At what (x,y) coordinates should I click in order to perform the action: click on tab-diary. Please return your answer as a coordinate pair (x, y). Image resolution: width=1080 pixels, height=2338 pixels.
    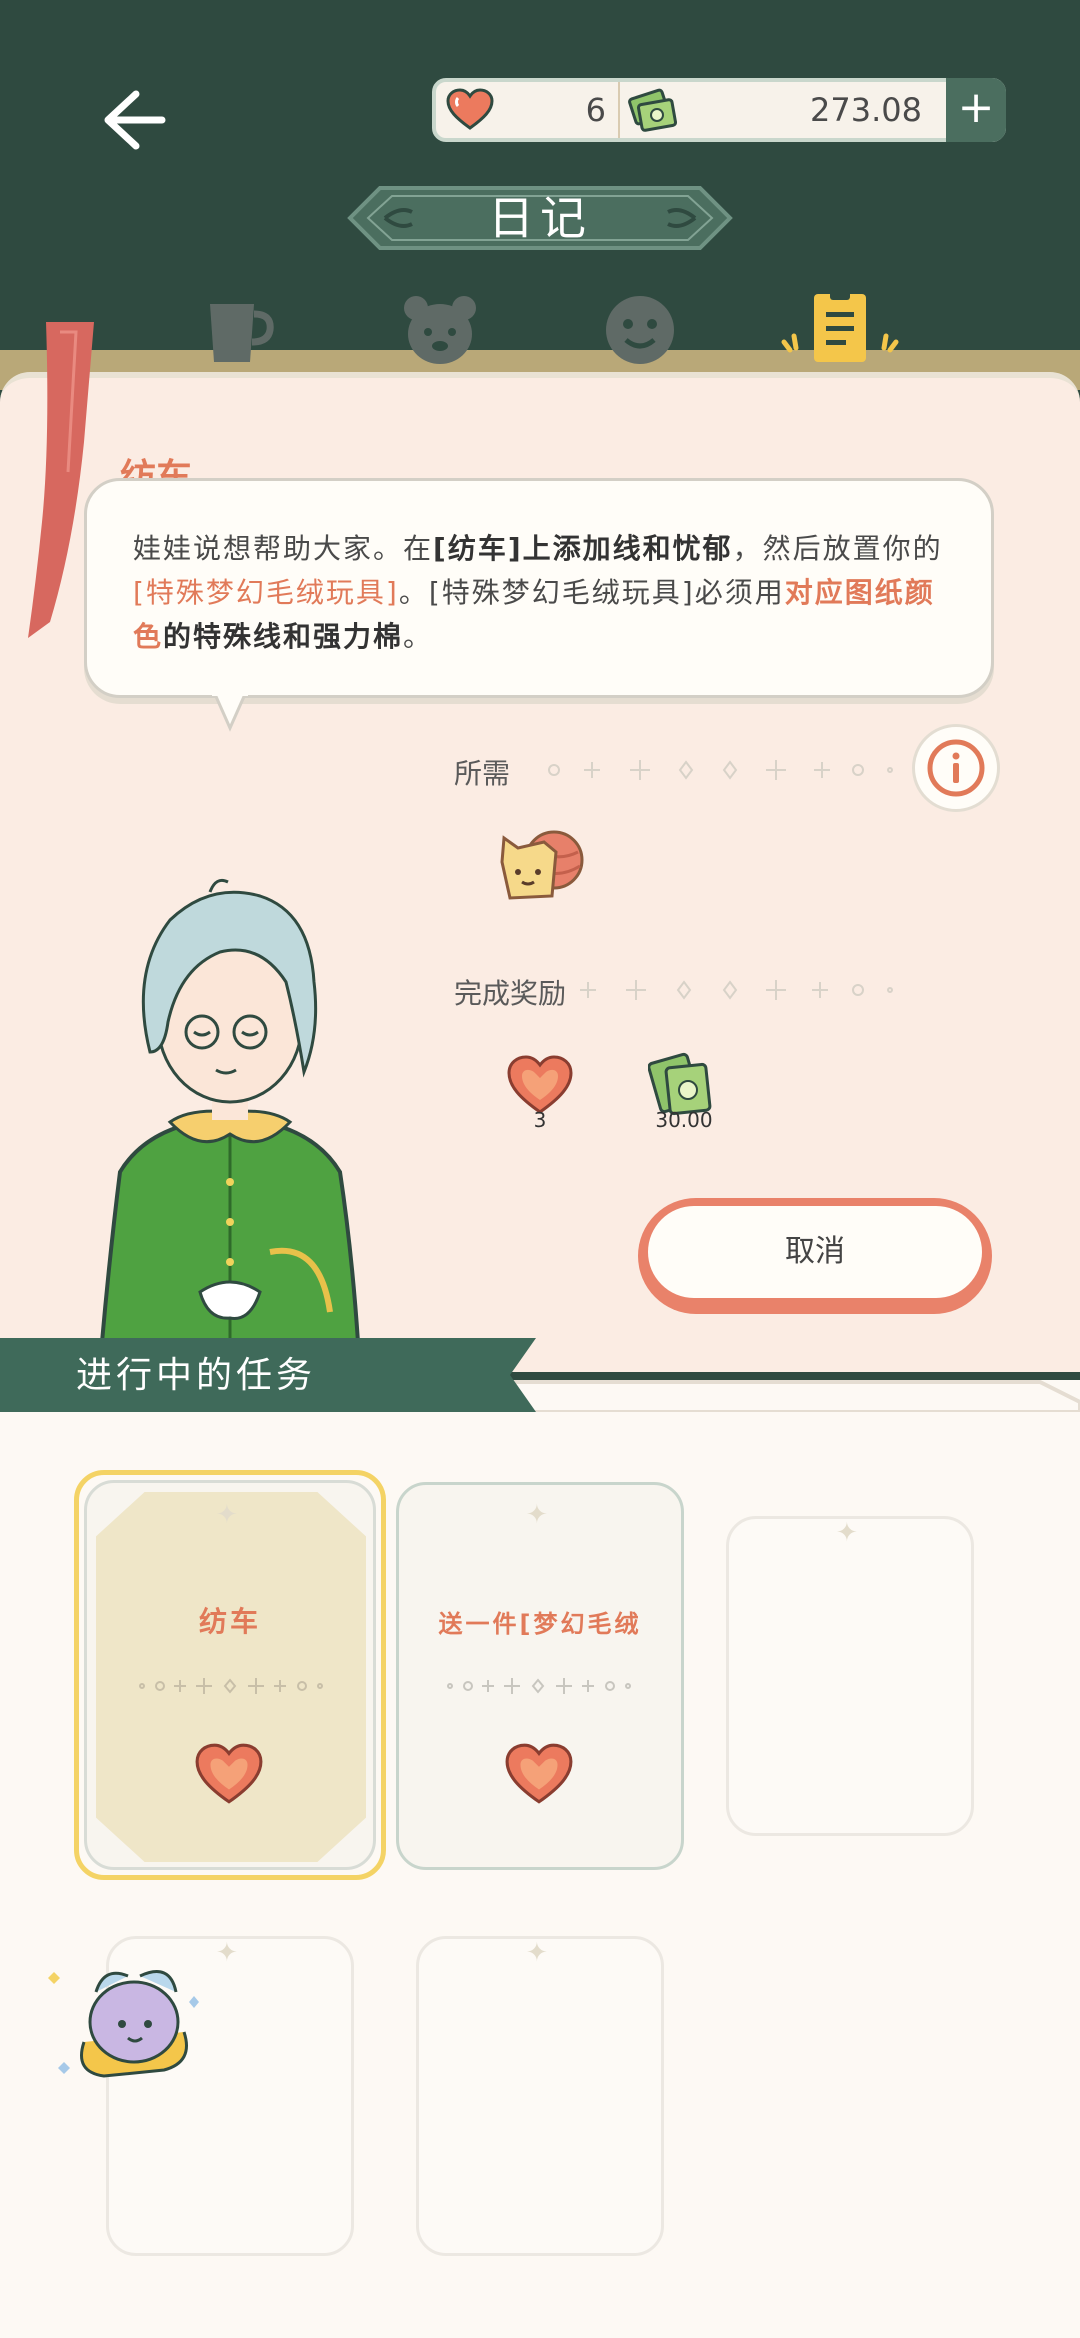
    Looking at the image, I should click on (840, 330).